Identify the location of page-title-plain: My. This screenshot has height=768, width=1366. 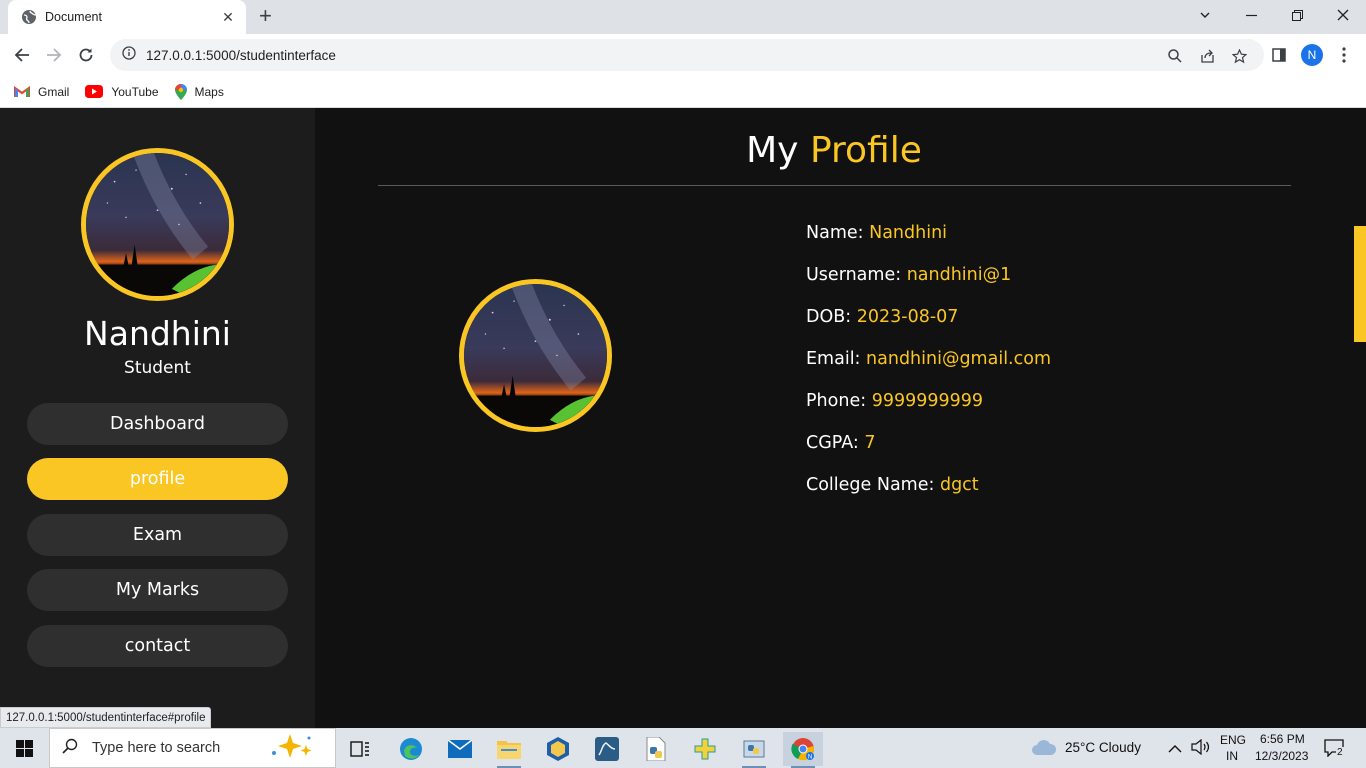
(772, 150).